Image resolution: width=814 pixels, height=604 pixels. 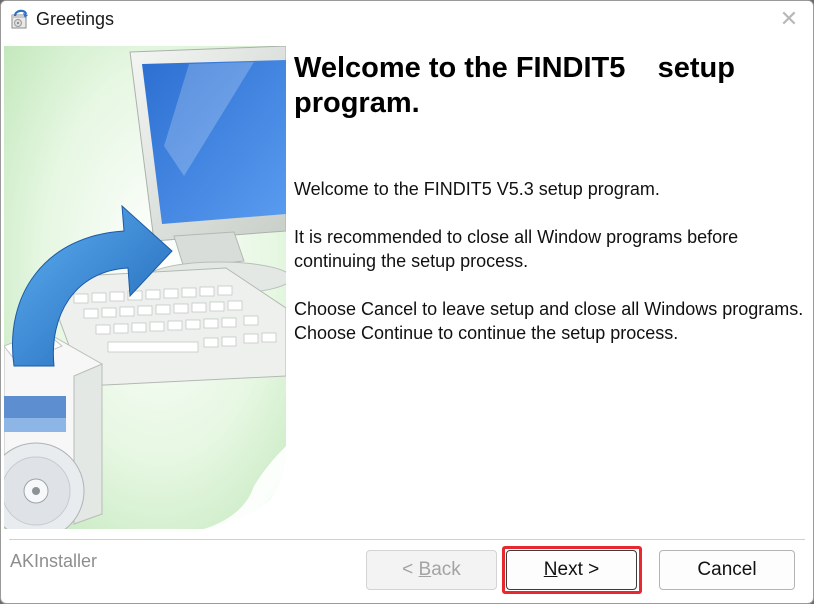 I want to click on back-rest: ack, so click(x=446, y=569).